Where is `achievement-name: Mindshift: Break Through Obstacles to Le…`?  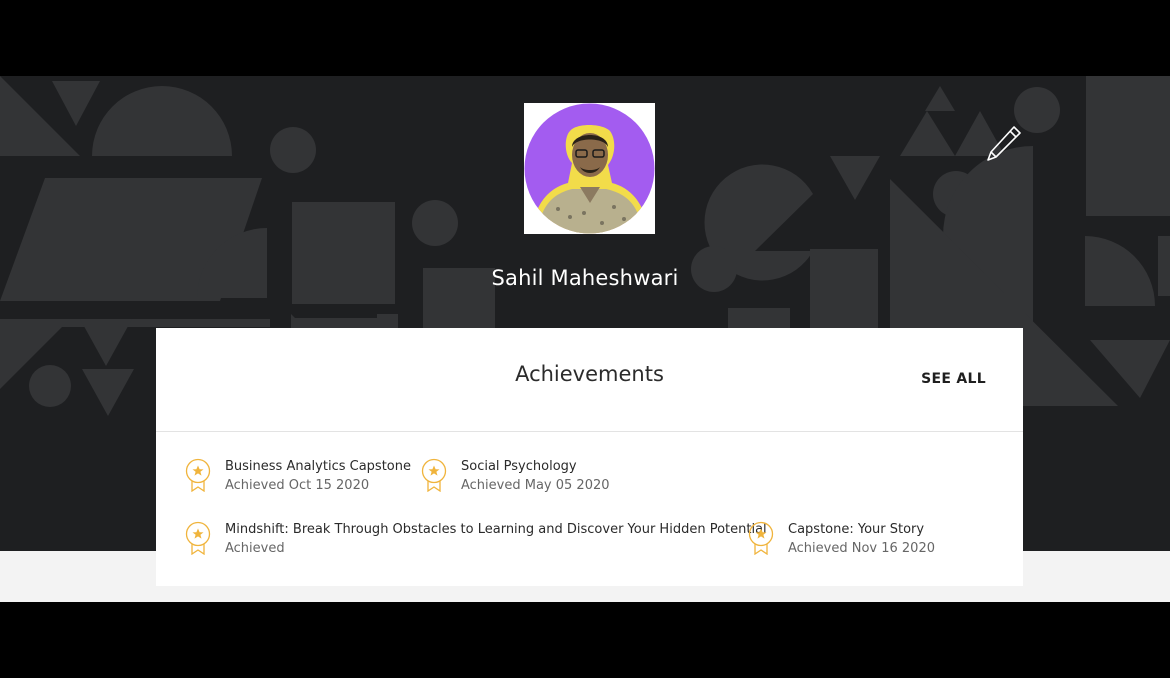 achievement-name: Mindshift: Break Through Obstacles to Le… is located at coordinates (496, 529).